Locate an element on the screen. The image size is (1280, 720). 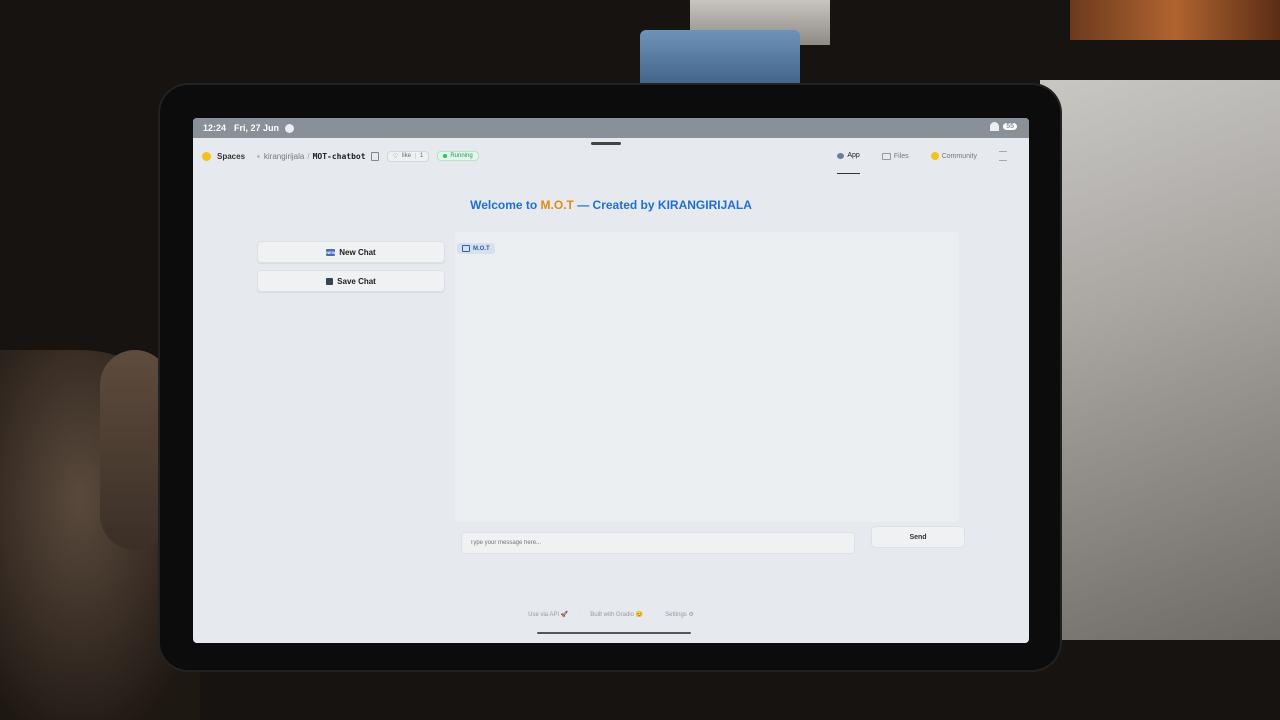
api-link-label: Use via API is located at coordinates (544, 615).